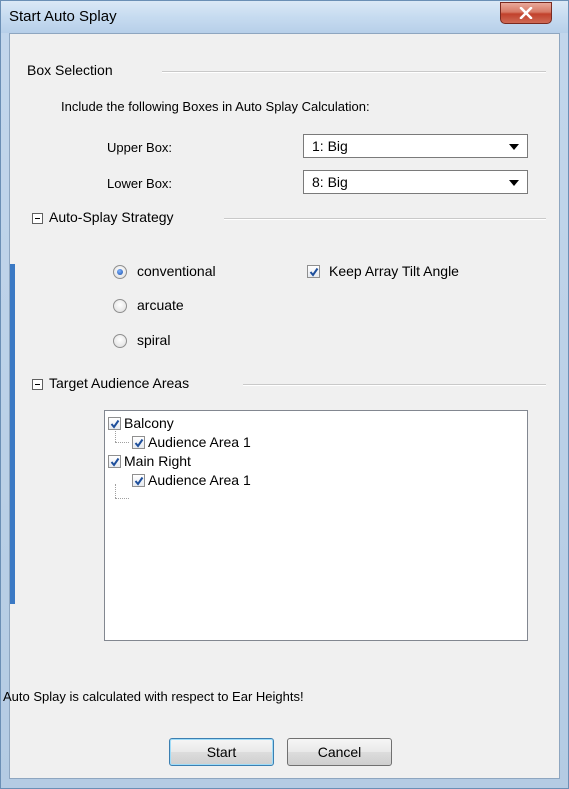 This screenshot has height=789, width=569. Describe the element at coordinates (119, 383) in the screenshot. I see `audience-title: Target Audience Areas` at that location.